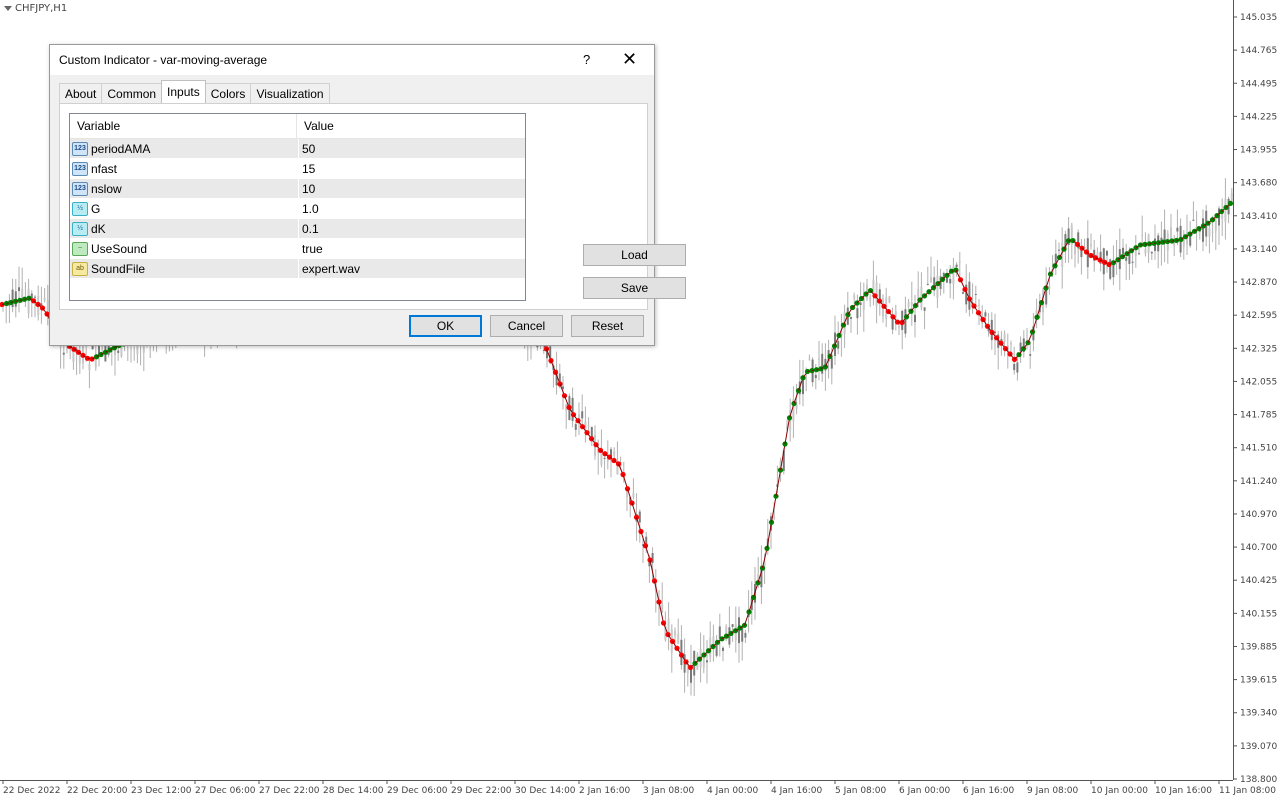 The width and height of the screenshot is (1280, 800). What do you see at coordinates (629, 59) in the screenshot?
I see `close-icon: ✕` at bounding box center [629, 59].